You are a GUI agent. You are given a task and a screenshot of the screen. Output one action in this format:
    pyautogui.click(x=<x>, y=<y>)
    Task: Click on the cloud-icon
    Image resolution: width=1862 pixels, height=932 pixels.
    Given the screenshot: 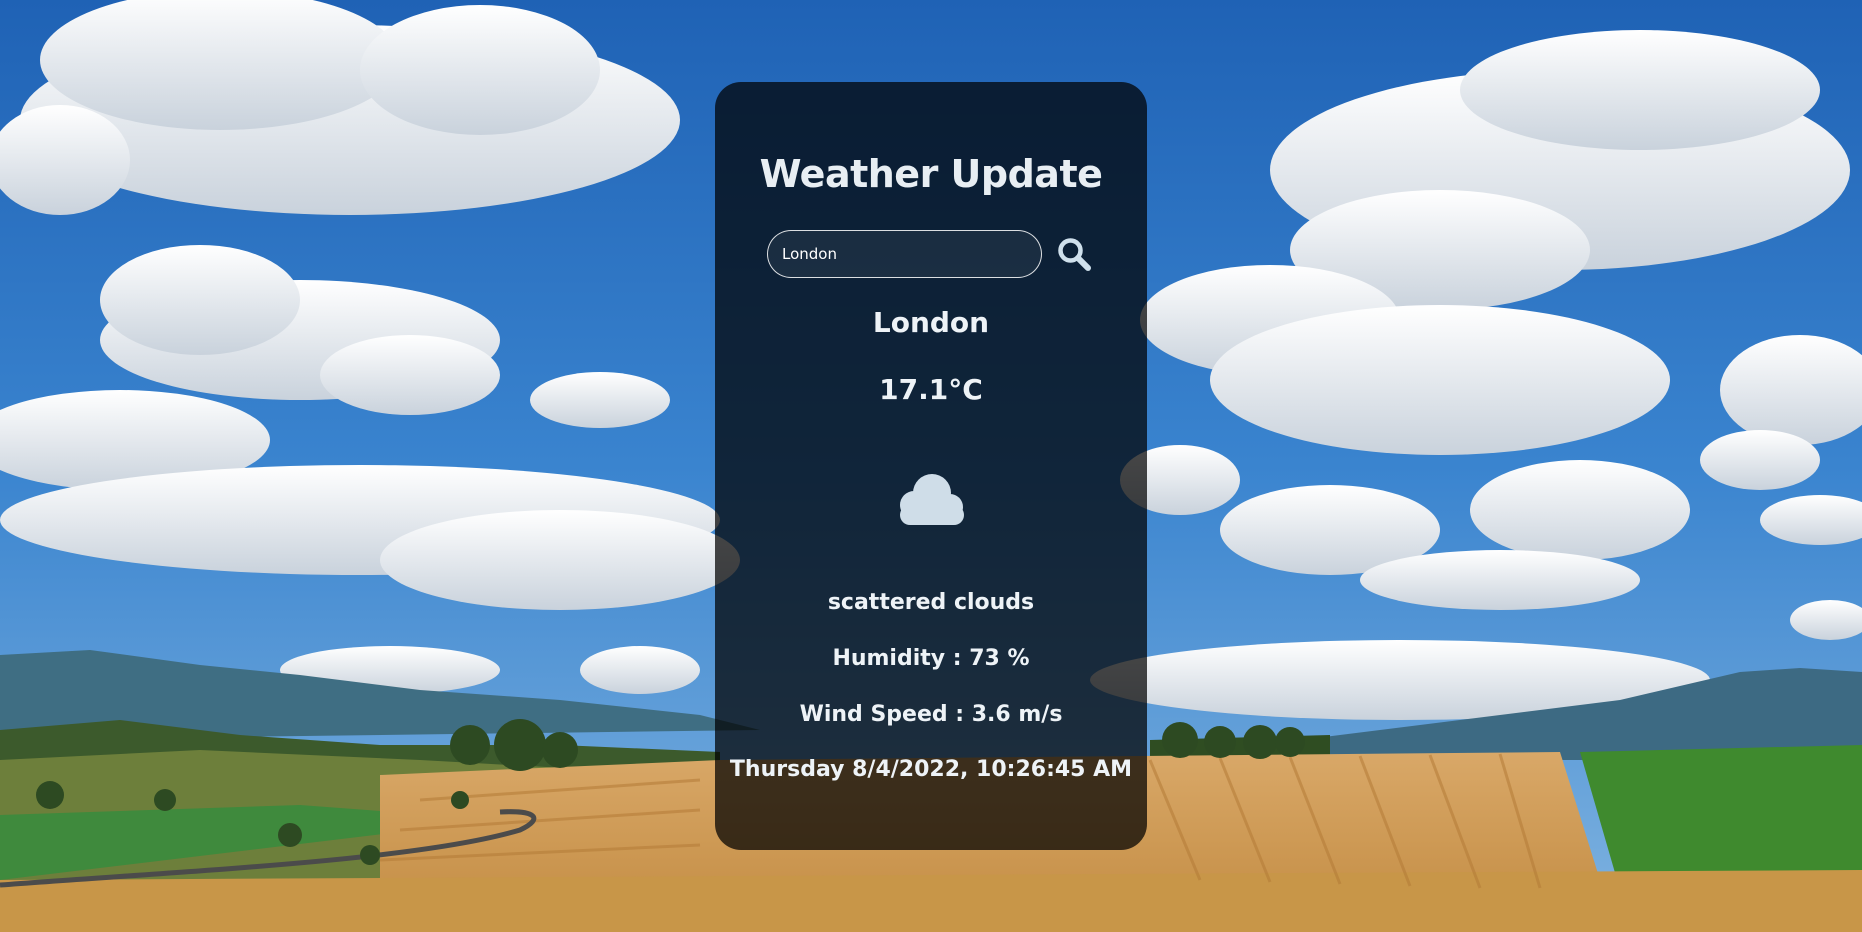 What is the action you would take?
    pyautogui.click(x=931, y=499)
    